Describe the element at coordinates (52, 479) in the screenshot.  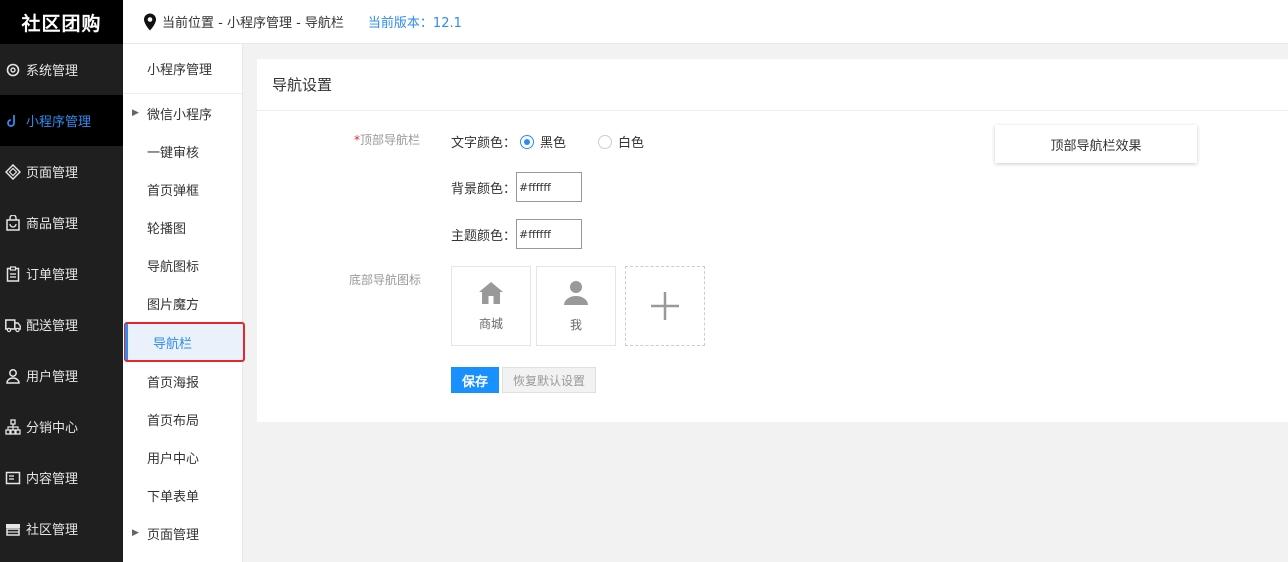
I see `sidebar-item-label: 内容管理` at that location.